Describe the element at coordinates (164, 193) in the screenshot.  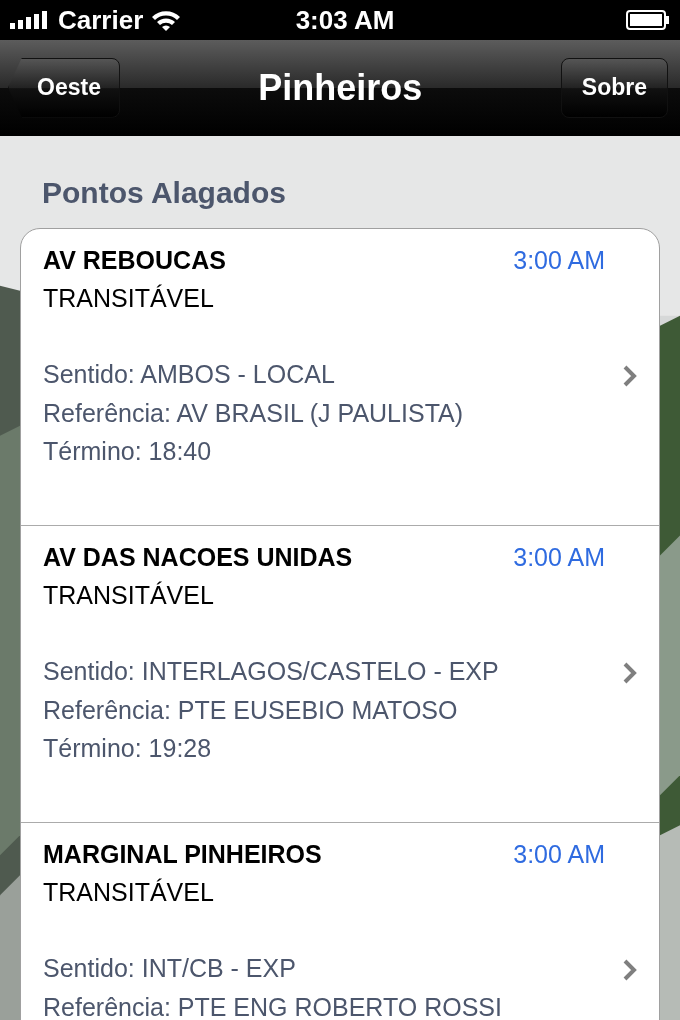
I see `section-header: Pontos Alagados` at that location.